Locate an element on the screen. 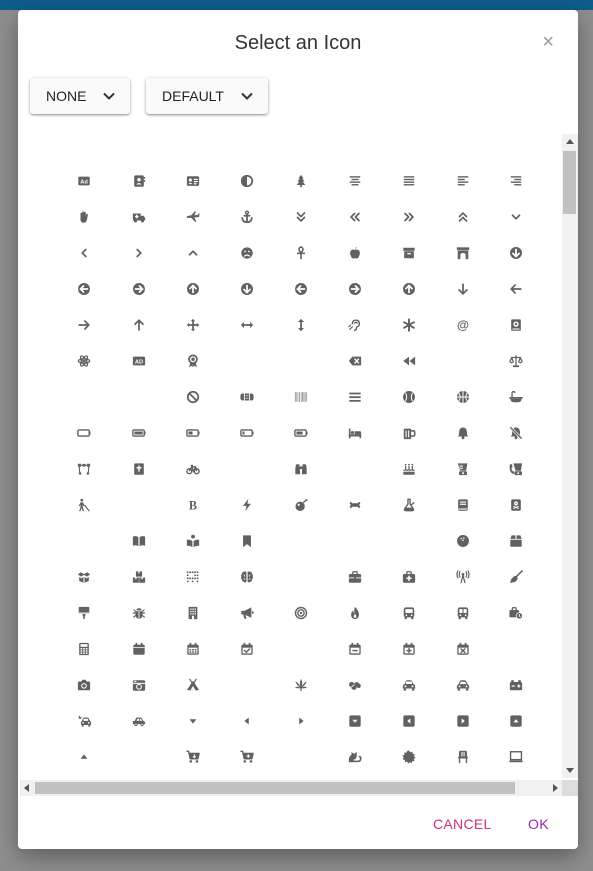 This screenshot has width=593, height=871. icon-option-box is located at coordinates (516, 541).